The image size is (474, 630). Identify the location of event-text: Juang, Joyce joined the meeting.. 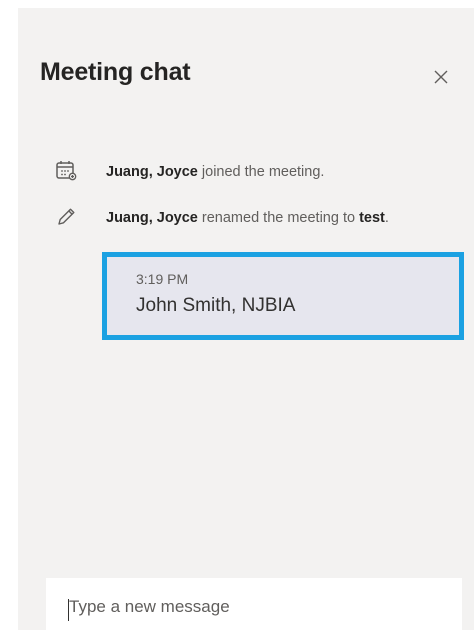
(215, 172).